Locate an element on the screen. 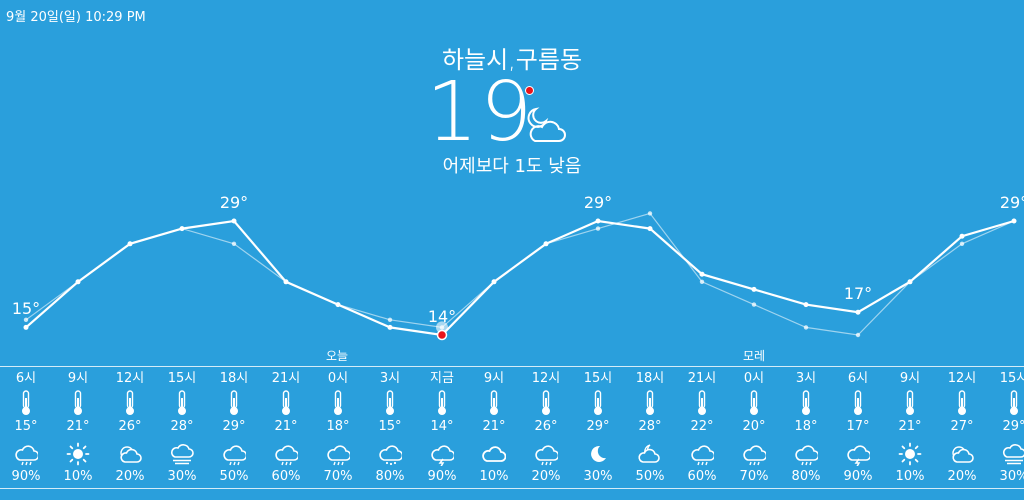 Image resolution: width=1024 pixels, height=500 pixels. hour-label: 21시 is located at coordinates (286, 378).